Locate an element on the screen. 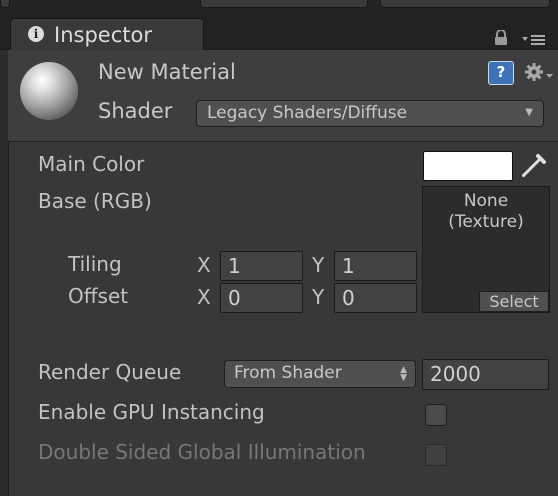  offset-x-axis-label: X is located at coordinates (204, 297).